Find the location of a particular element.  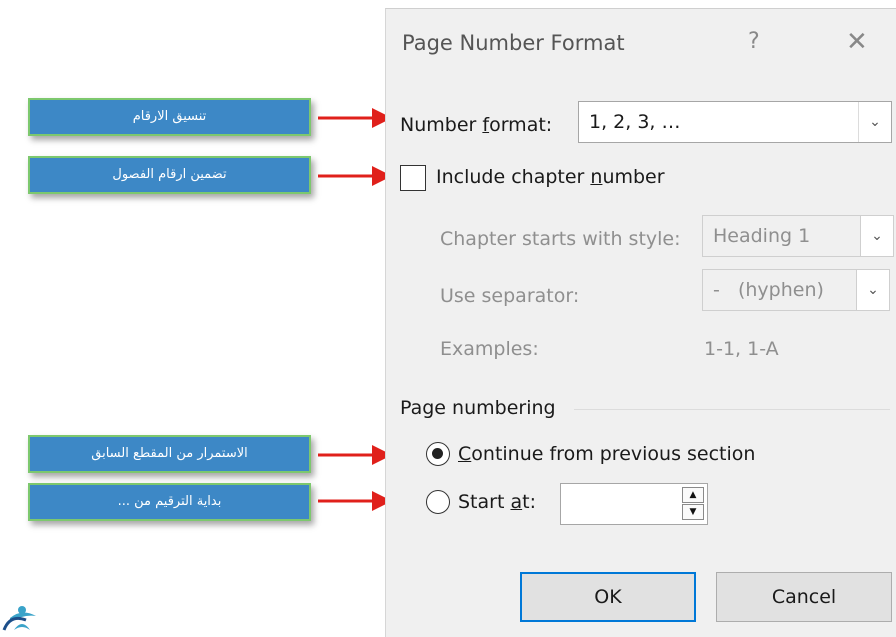

cancel-button: Cancel is located at coordinates (804, 597).